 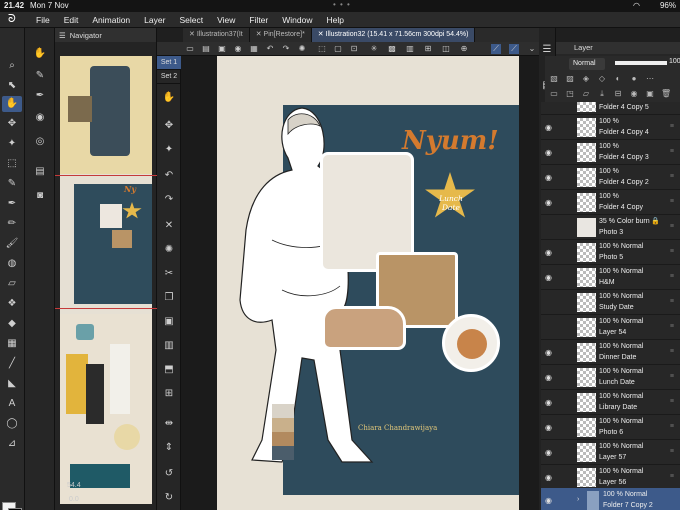 What do you see at coordinates (169, 322) in the screenshot?
I see `paste-icon: ▣` at bounding box center [169, 322].